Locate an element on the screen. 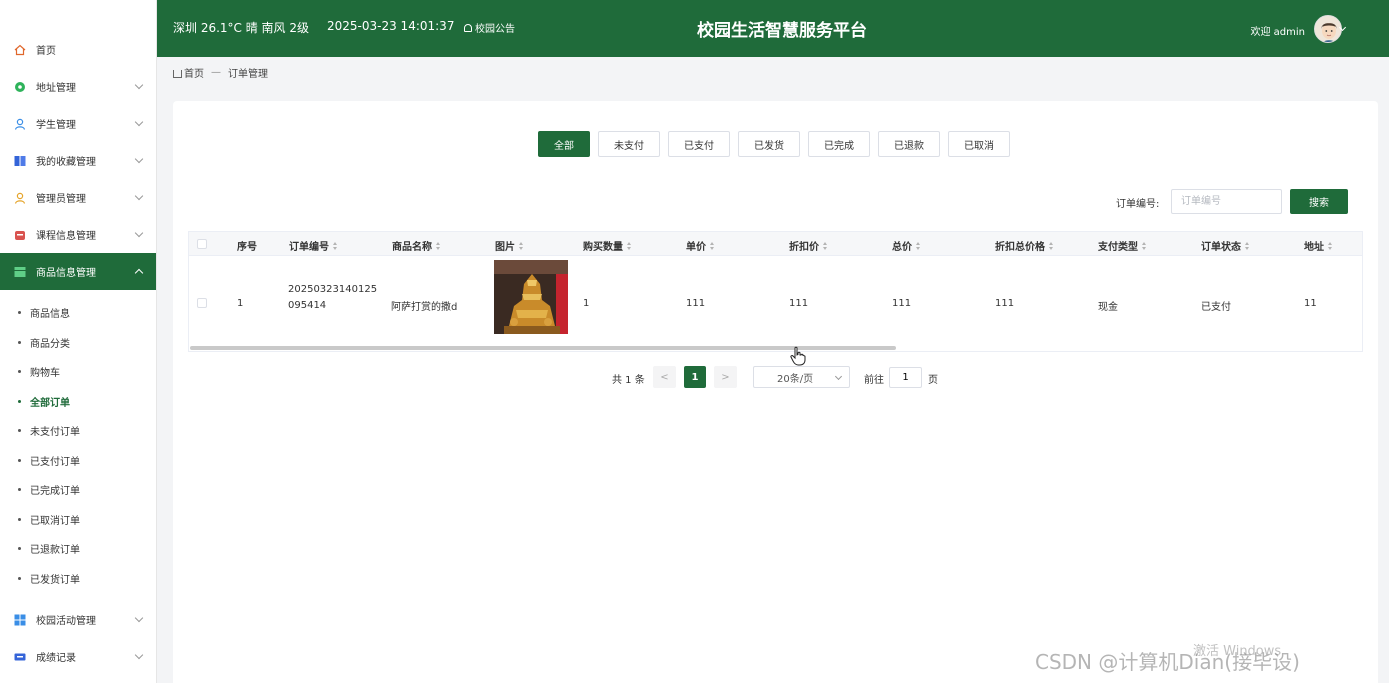 Image resolution: width=1389 pixels, height=683 pixels. course-icon is located at coordinates (20, 235).